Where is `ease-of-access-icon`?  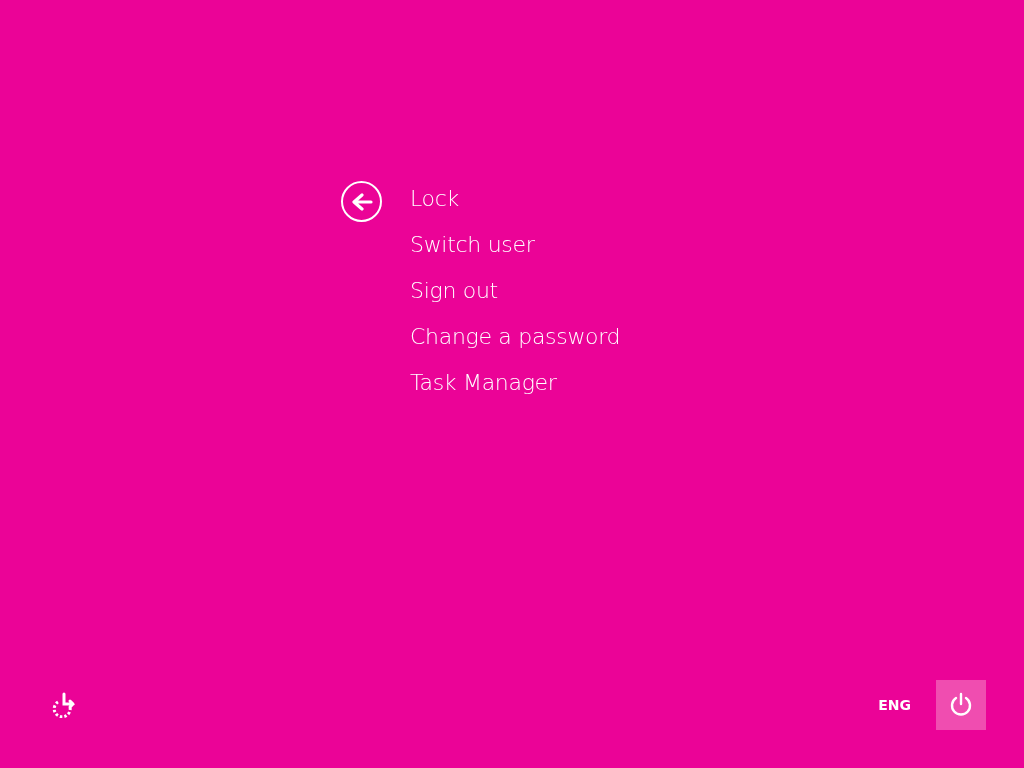
ease-of-access-icon is located at coordinates (64, 705).